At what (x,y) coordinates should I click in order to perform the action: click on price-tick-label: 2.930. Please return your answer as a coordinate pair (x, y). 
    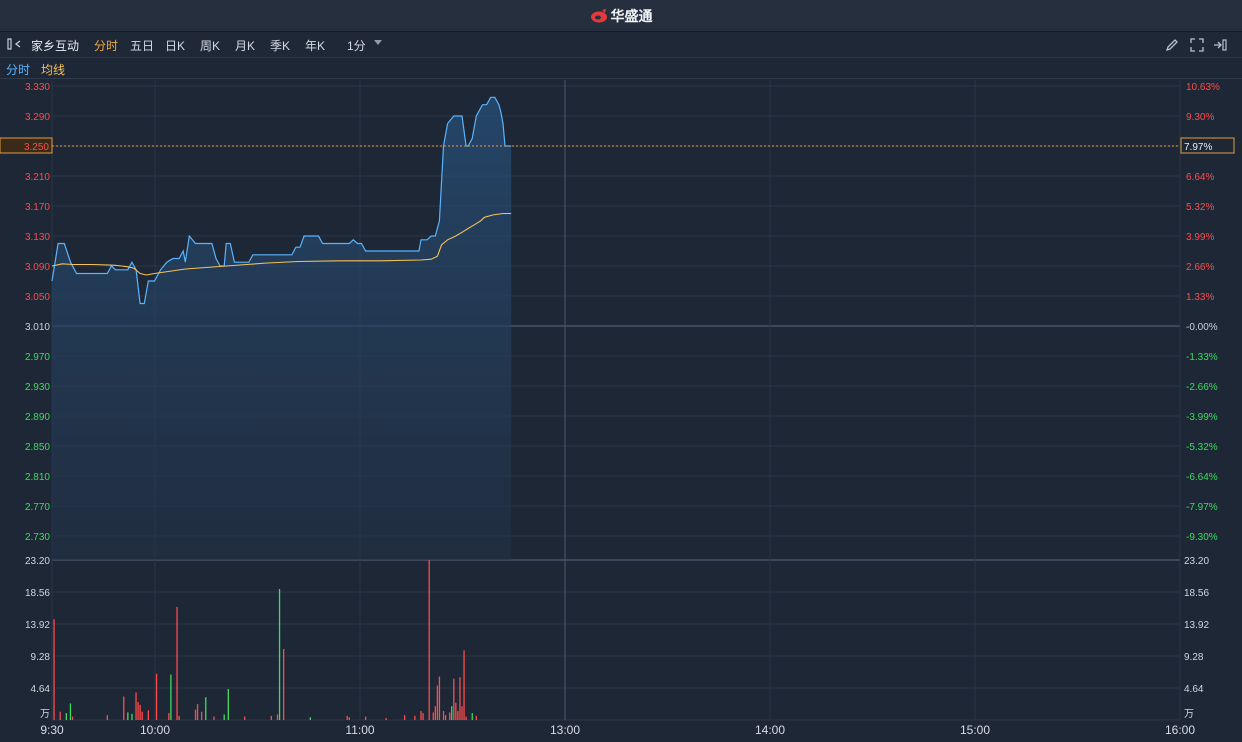
    Looking at the image, I should click on (37, 387).